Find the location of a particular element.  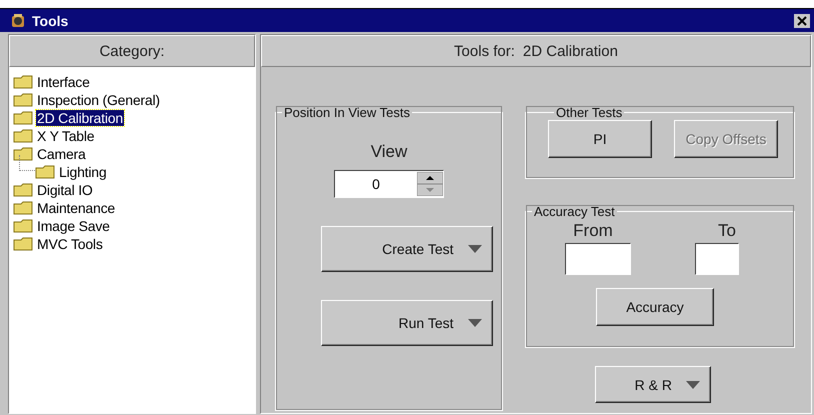

tree-item: Lighting is located at coordinates (83, 172).